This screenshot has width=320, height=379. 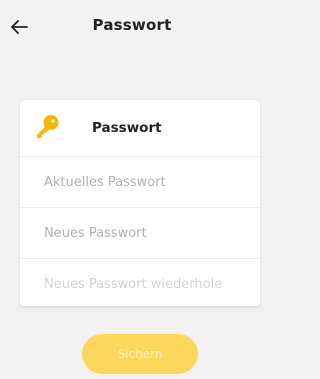 What do you see at coordinates (127, 128) in the screenshot?
I see `card-title: Passwort` at bounding box center [127, 128].